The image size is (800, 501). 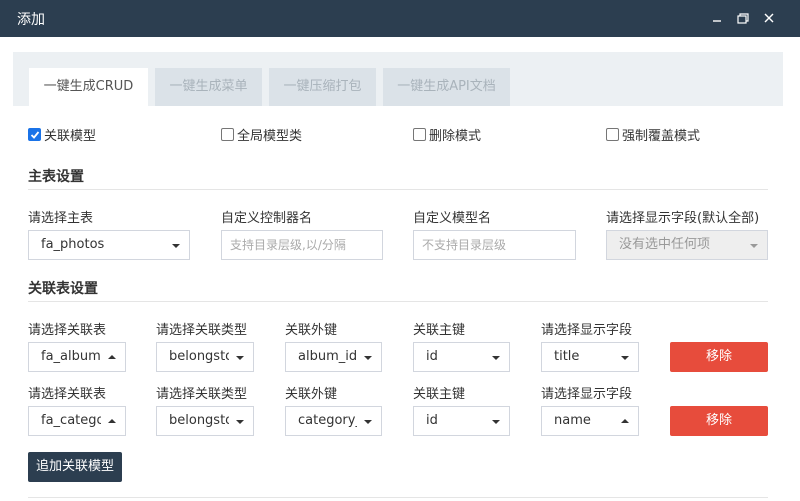 I want to click on option-delete-mode: 删除模式, so click(x=447, y=134).